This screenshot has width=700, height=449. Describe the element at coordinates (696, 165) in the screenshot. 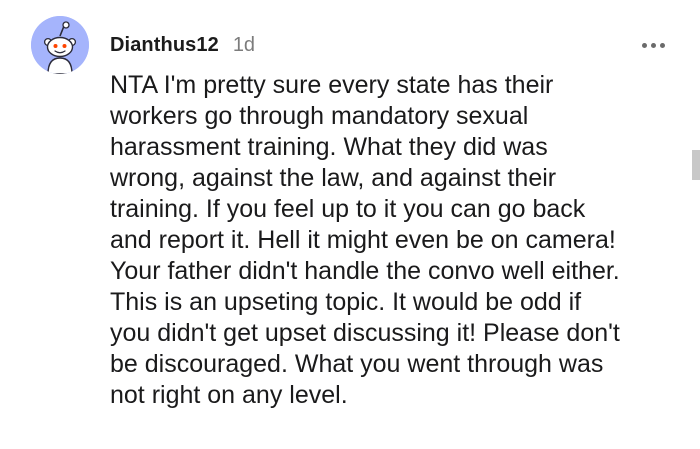

I see `scrollbar-thumb` at that location.